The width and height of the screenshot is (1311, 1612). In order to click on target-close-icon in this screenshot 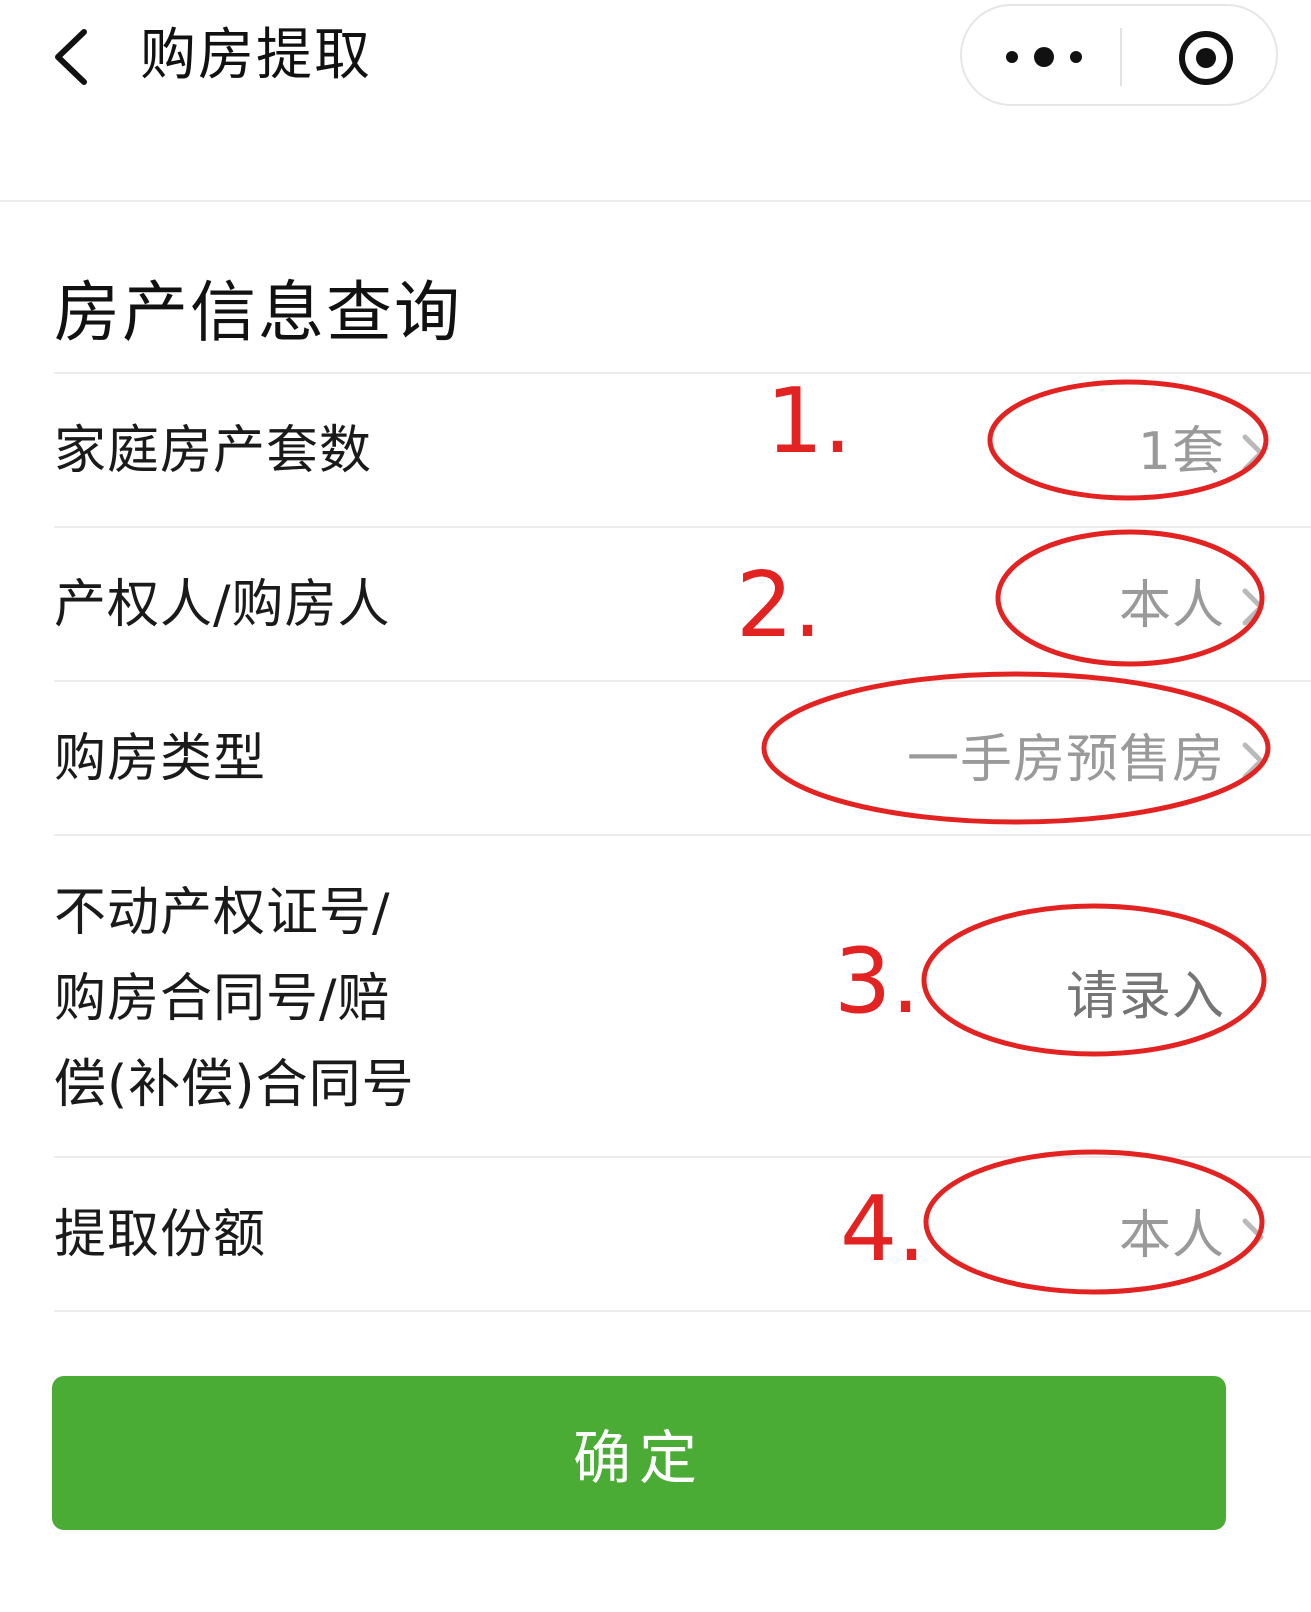, I will do `click(1206, 58)`.